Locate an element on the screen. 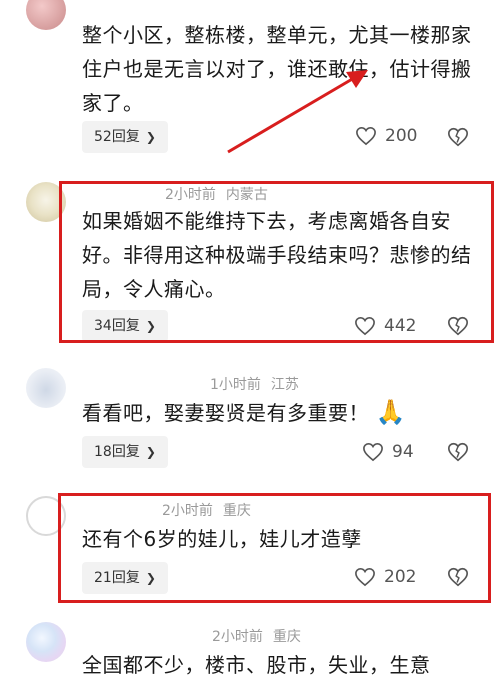 The width and height of the screenshot is (500, 692). reply-button: 34回复 ❯ is located at coordinates (125, 326).